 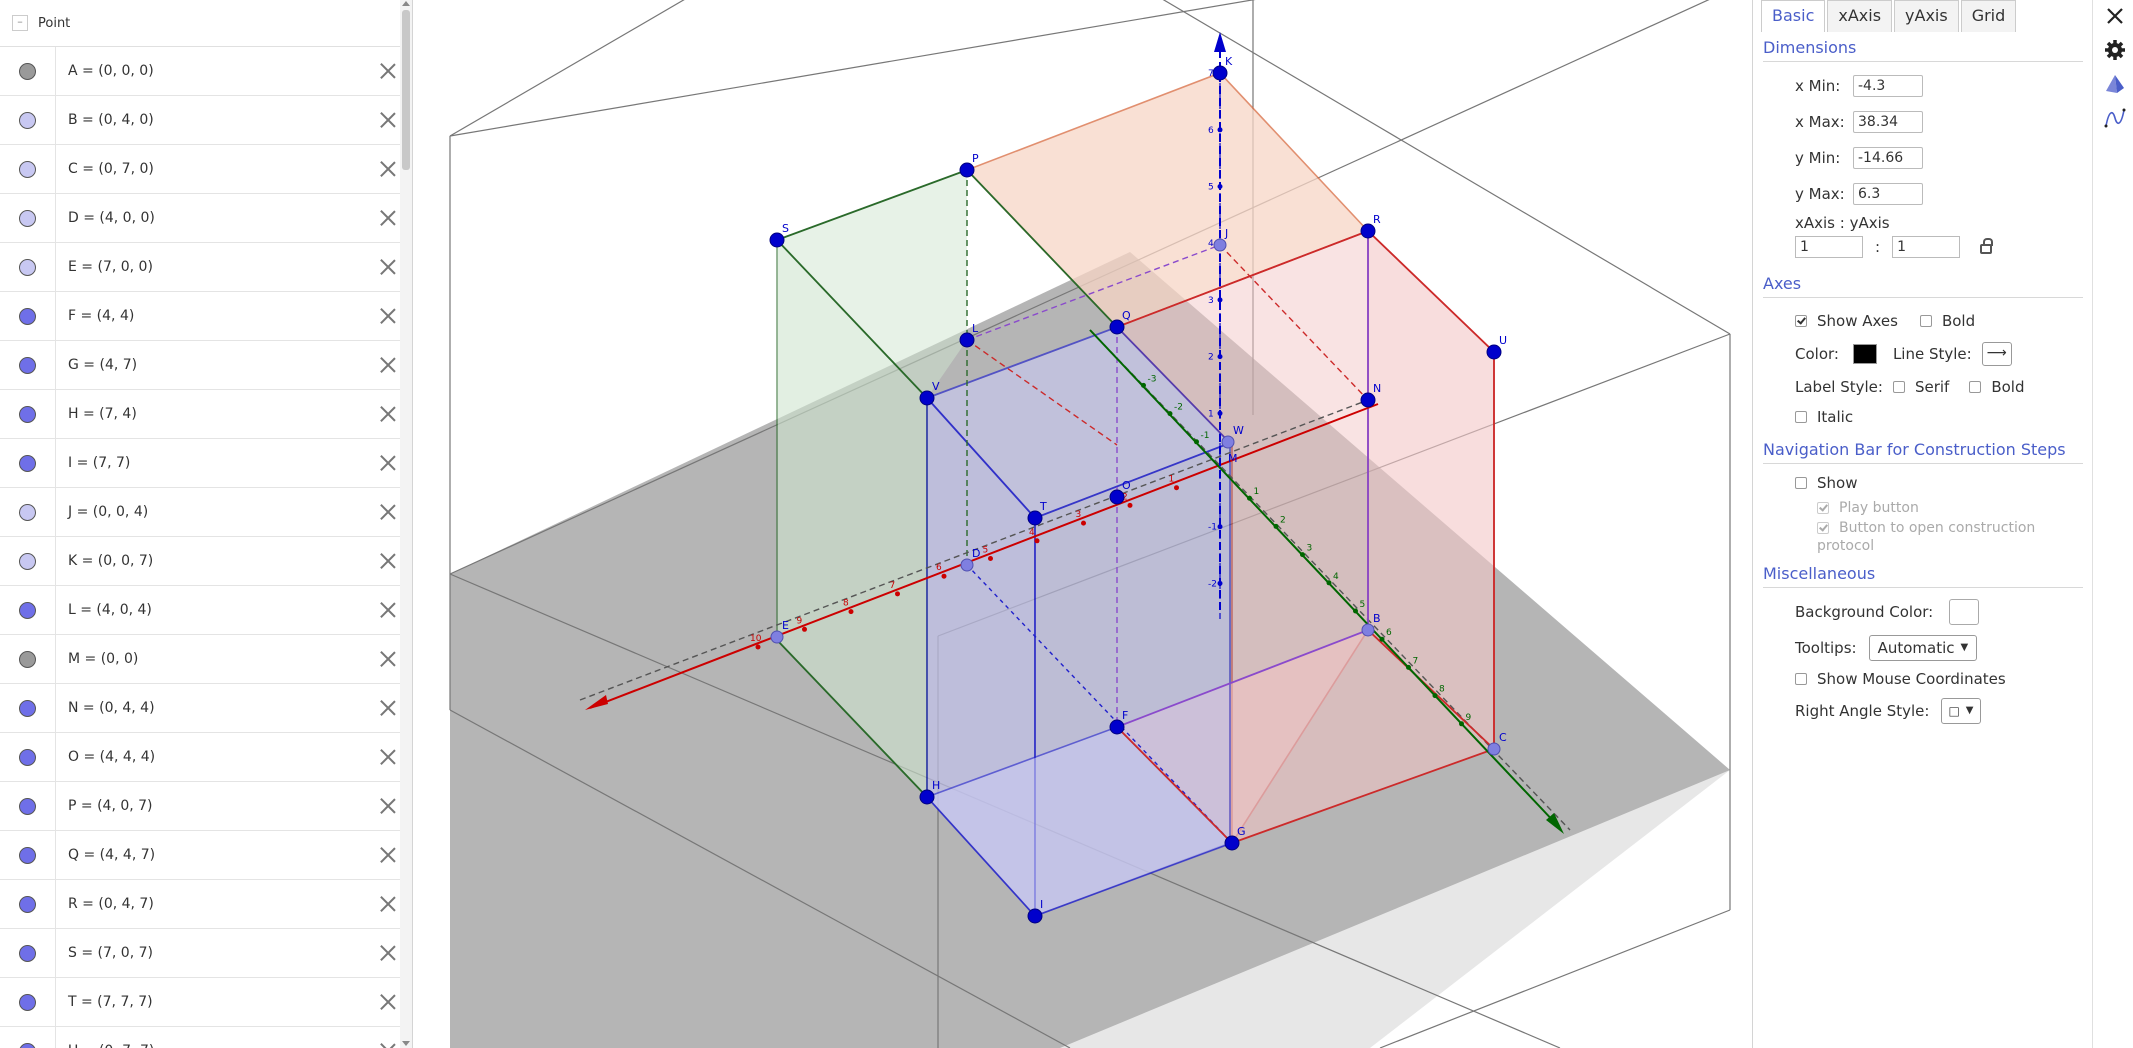 I want to click on algebra-row: L = (4, 0, 4), so click(x=206, y=610).